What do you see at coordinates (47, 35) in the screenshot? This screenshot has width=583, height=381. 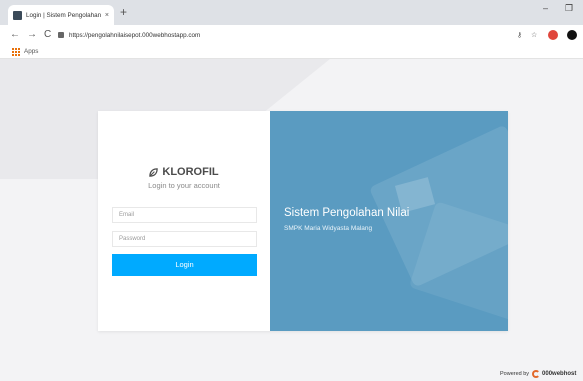 I see `reload-button: C` at bounding box center [47, 35].